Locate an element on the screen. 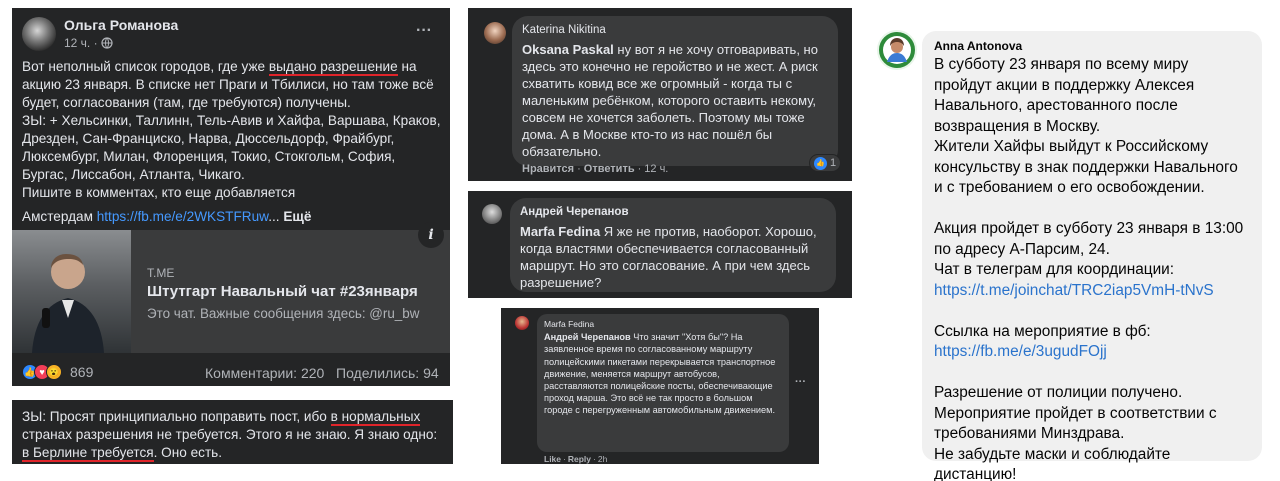 The image size is (1280, 481). like-reaction-icon: 👍 is located at coordinates (820, 163).